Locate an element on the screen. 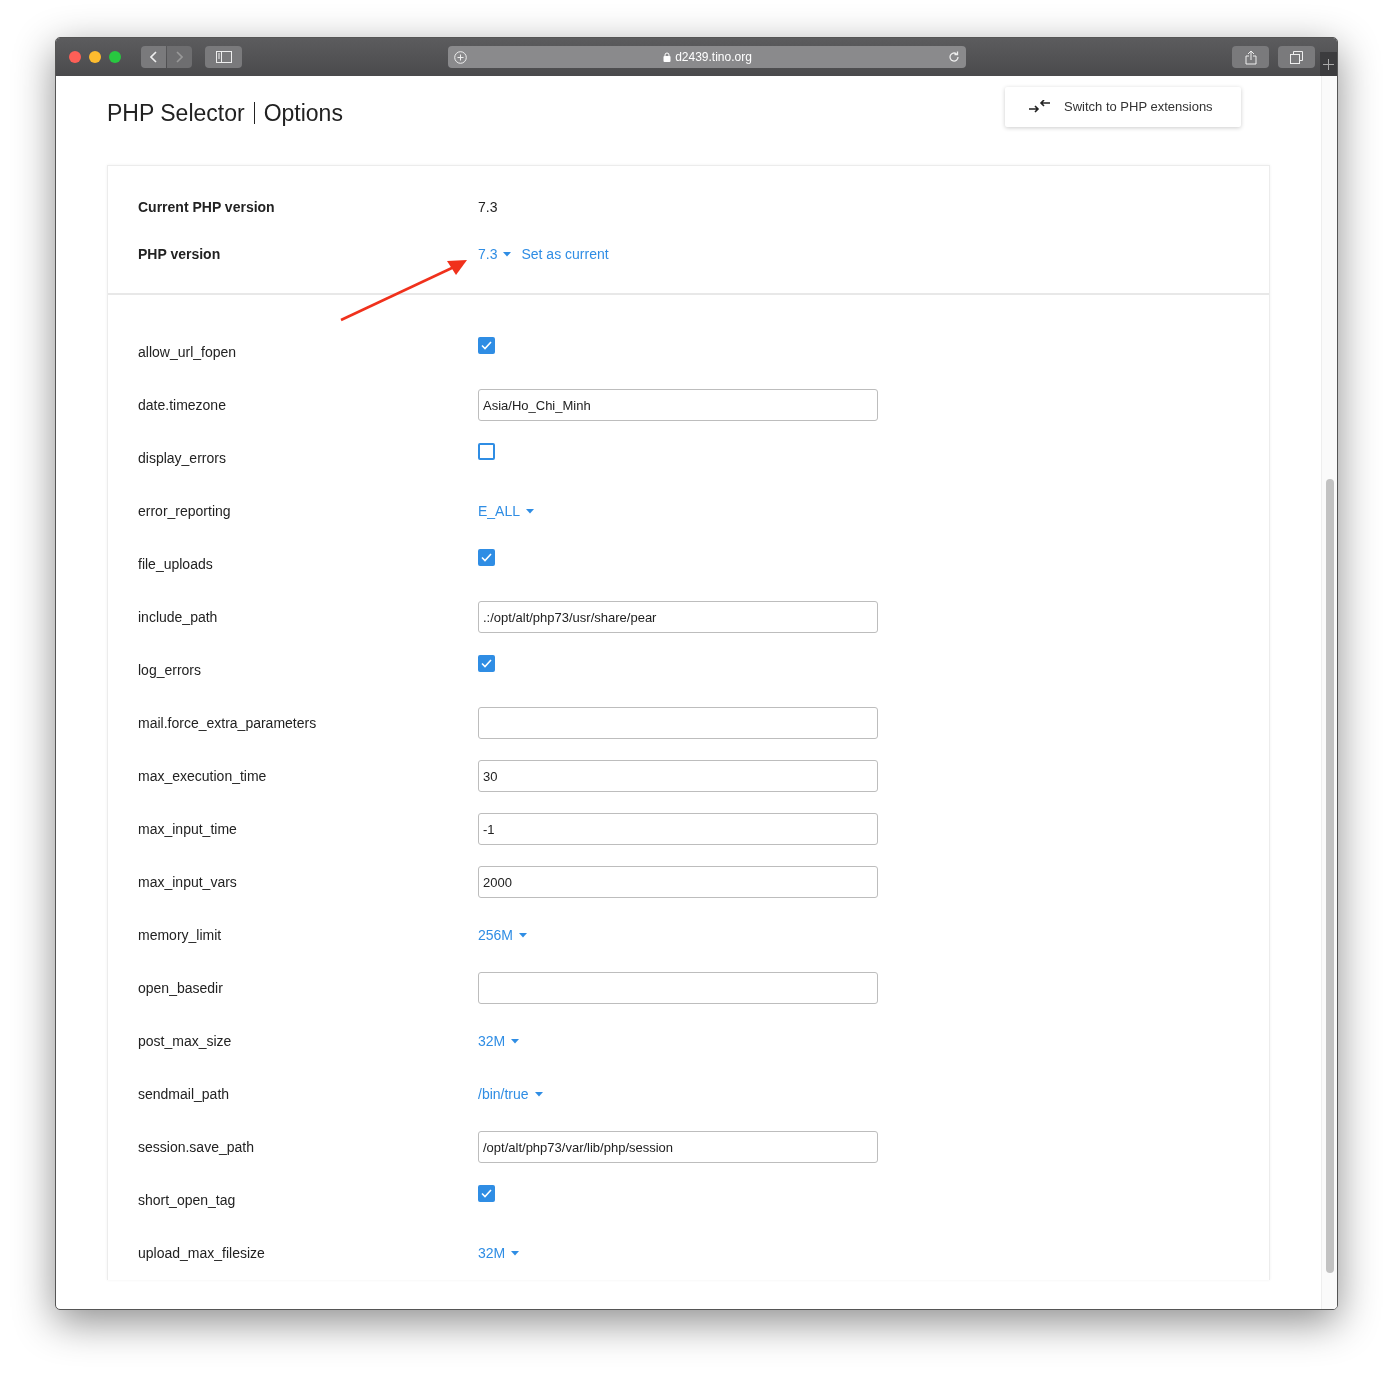  option-label: log_errors is located at coordinates (170, 670).